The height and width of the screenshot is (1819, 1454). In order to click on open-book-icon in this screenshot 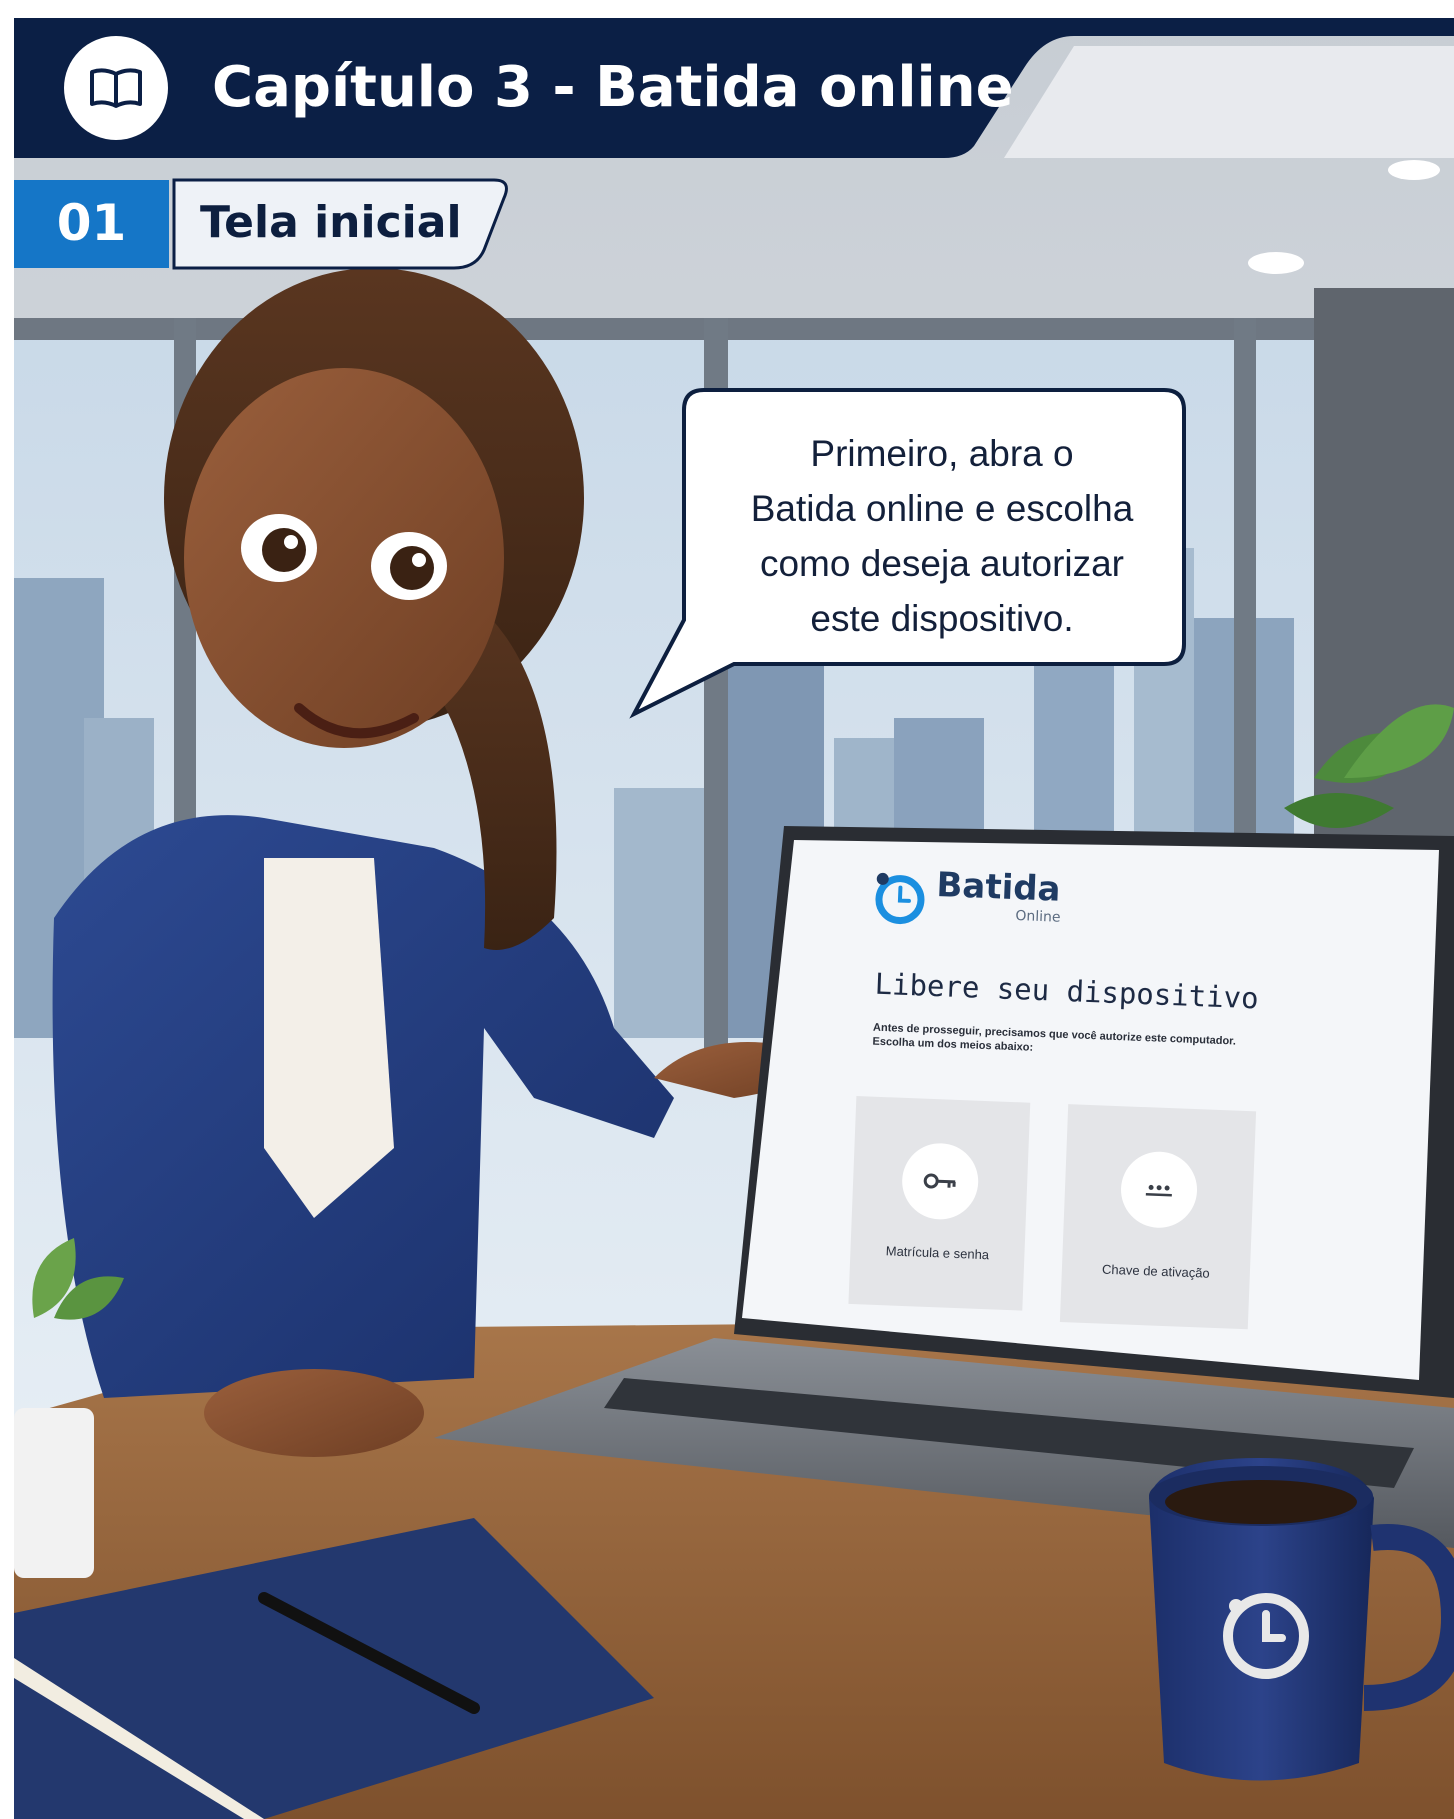, I will do `click(116, 88)`.